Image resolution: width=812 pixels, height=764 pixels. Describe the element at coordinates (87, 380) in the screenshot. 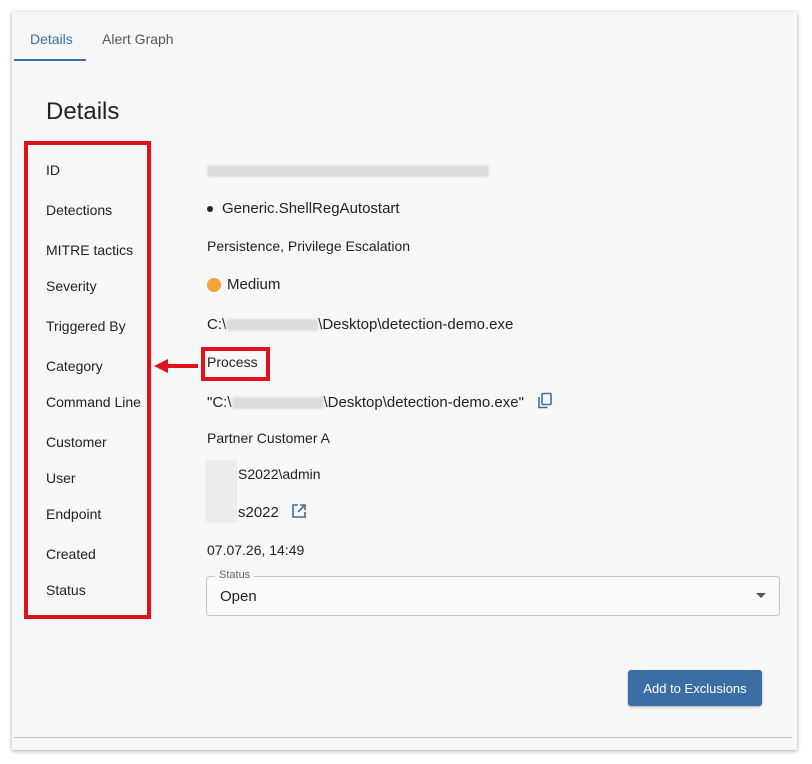

I see `labels-highlight-box` at that location.